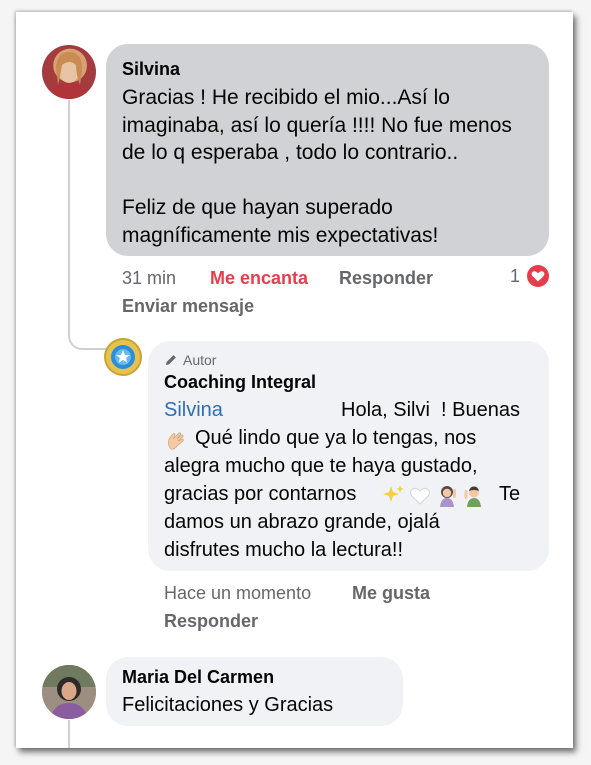 This screenshot has width=591, height=765. Describe the element at coordinates (149, 278) in the screenshot. I see `comment-time: 31 min` at that location.